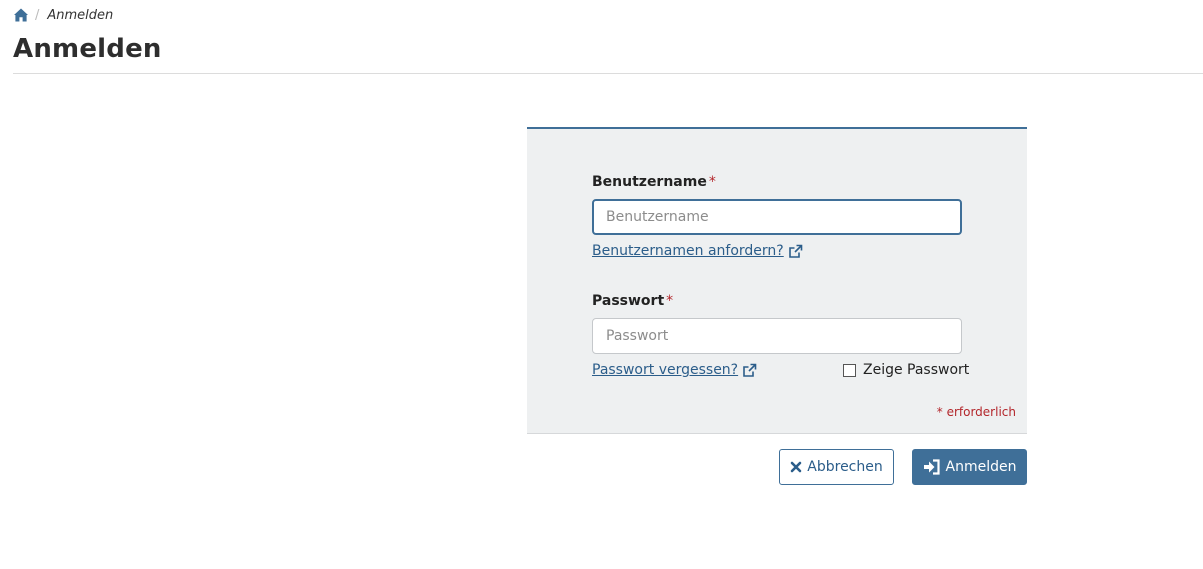 The image size is (1203, 569). What do you see at coordinates (845, 467) in the screenshot?
I see `cancel-button-label: Abbrechen` at bounding box center [845, 467].